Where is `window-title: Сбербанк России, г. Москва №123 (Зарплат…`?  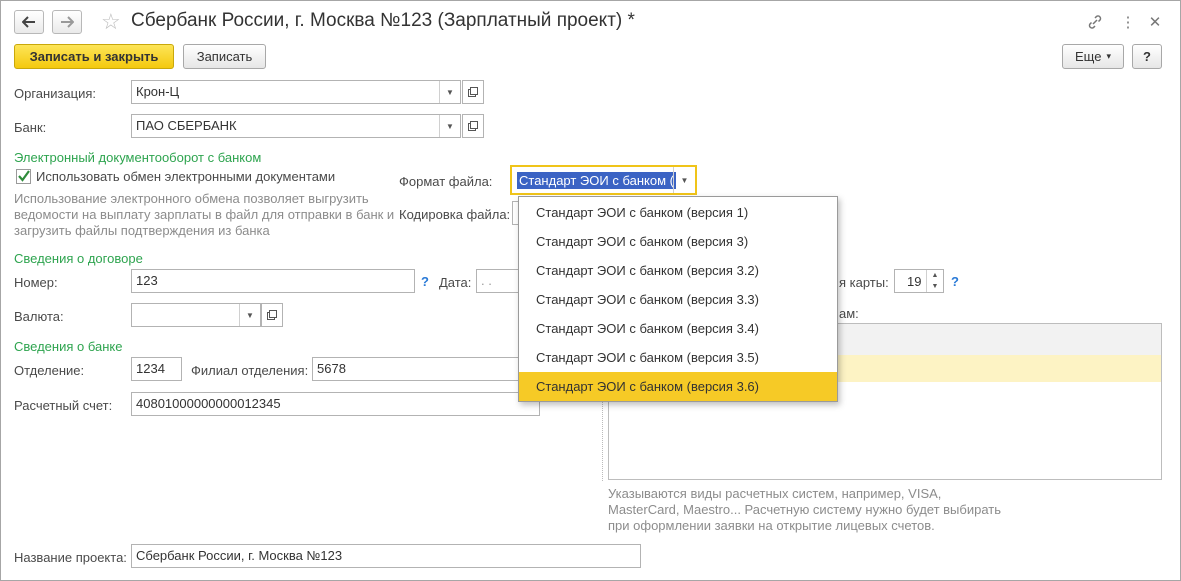 window-title: Сбербанк России, г. Москва №123 (Зарплат… is located at coordinates (383, 20).